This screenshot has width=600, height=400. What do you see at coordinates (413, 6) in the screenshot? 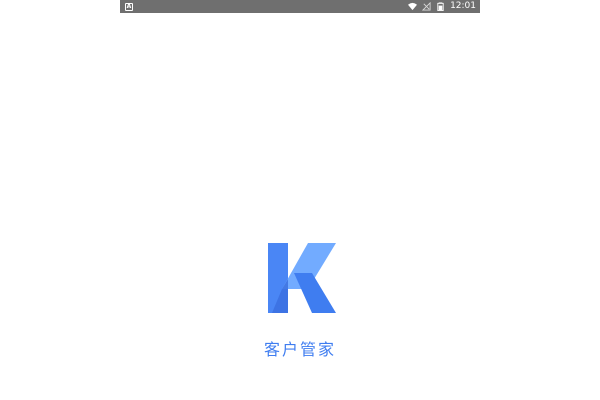
I see `wifi-icon` at bounding box center [413, 6].